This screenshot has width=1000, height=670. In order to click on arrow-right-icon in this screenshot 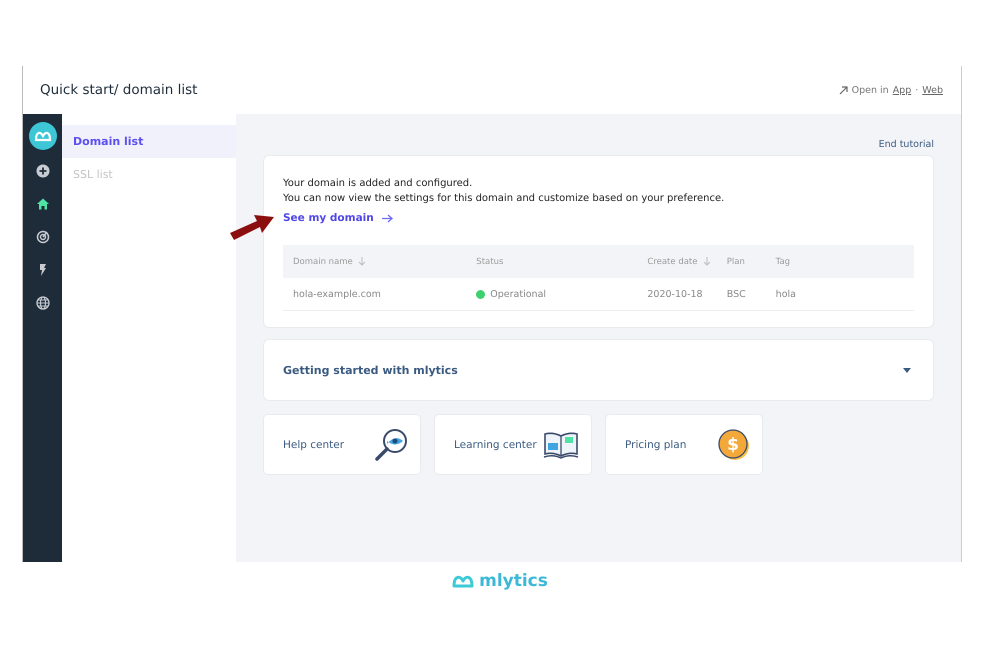, I will do `click(387, 218)`.